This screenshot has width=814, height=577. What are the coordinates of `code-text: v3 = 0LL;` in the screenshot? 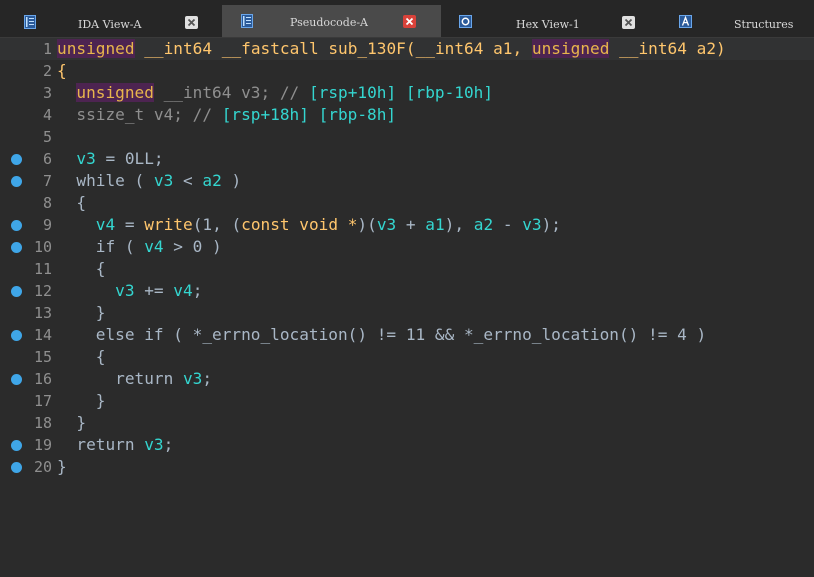 It's located at (110, 159).